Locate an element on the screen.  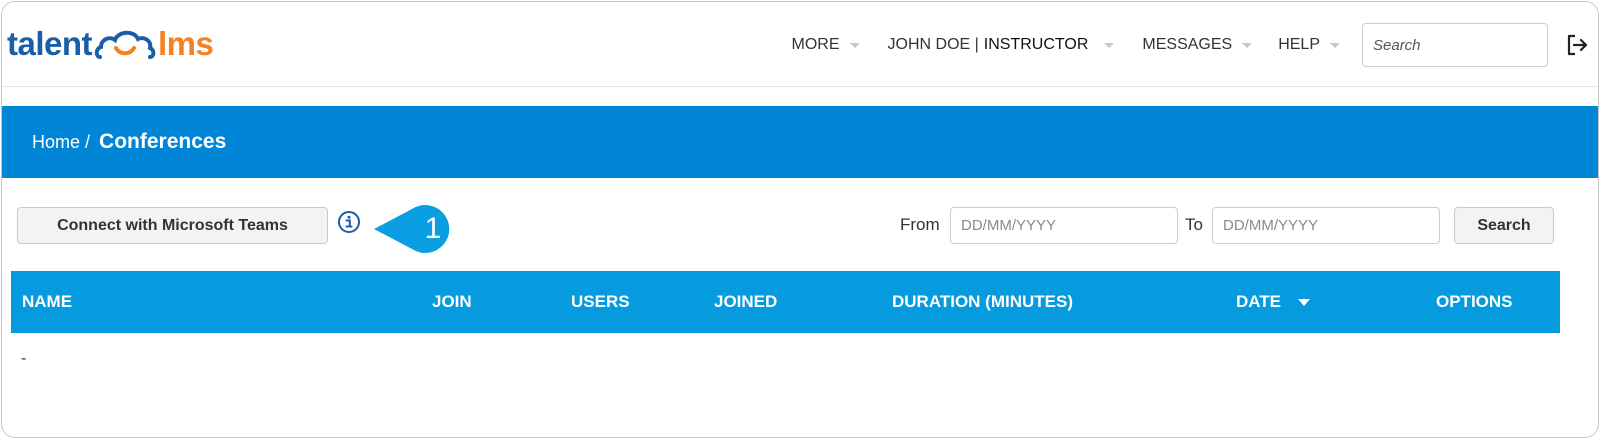
nav-more-label: MORE is located at coordinates (815, 44).